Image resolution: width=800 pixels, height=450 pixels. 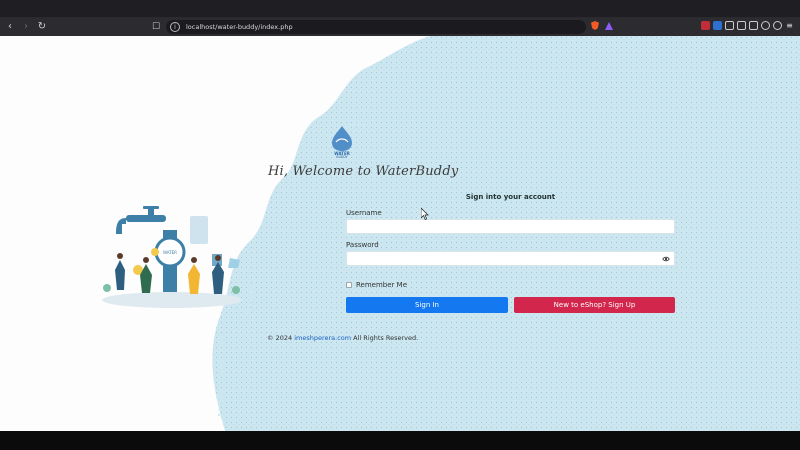 What do you see at coordinates (341, 156) in the screenshot?
I see `svg-text: BUDDY` at bounding box center [341, 156].